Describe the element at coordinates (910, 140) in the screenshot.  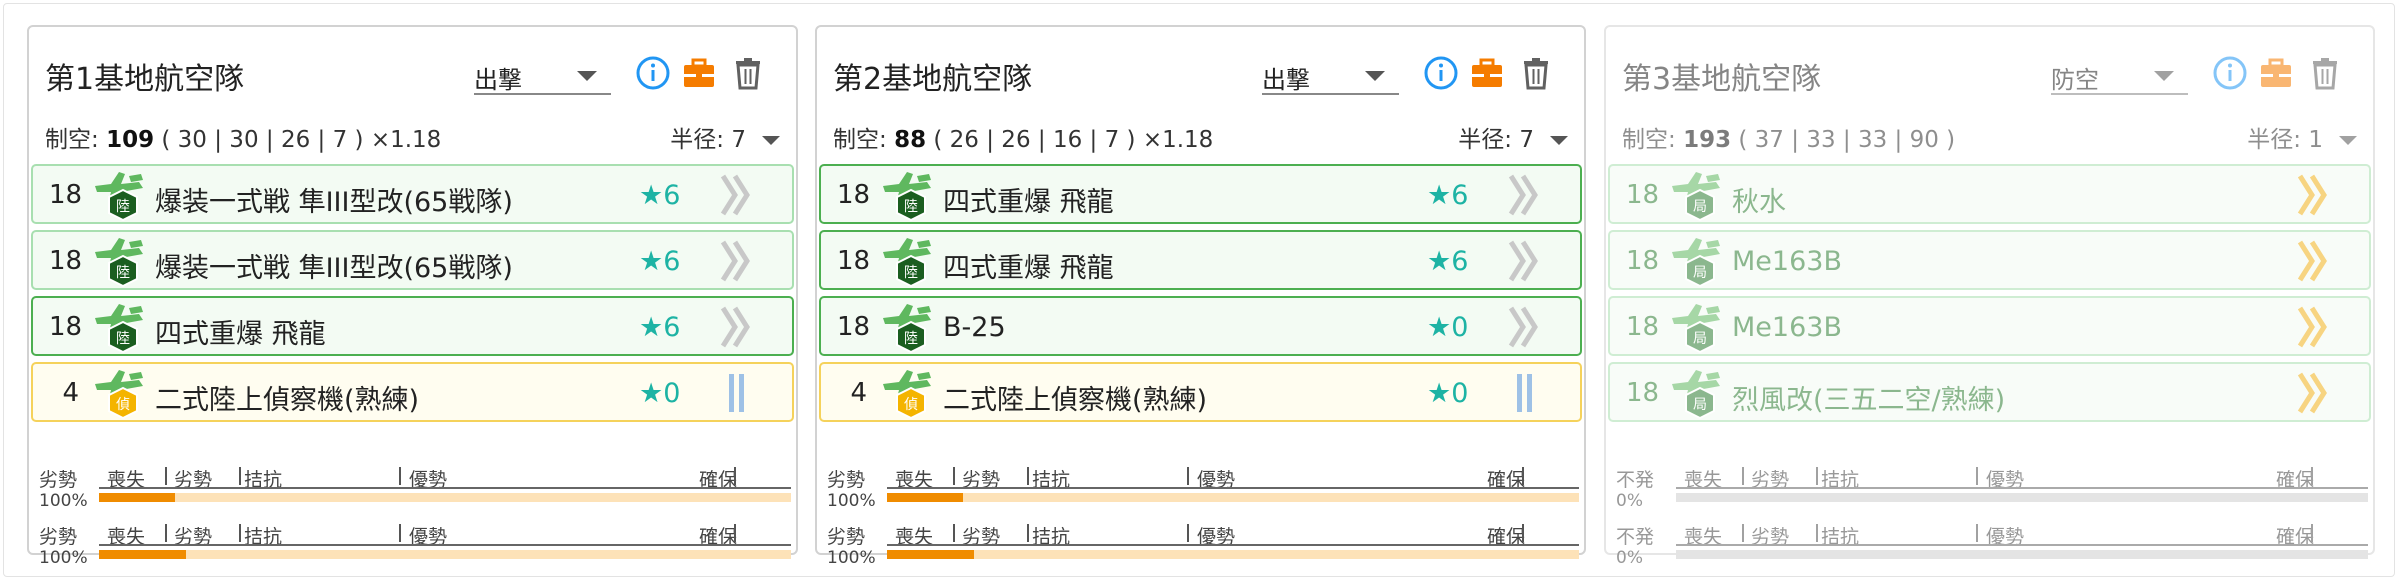
I see `air-power-value: 88` at that location.